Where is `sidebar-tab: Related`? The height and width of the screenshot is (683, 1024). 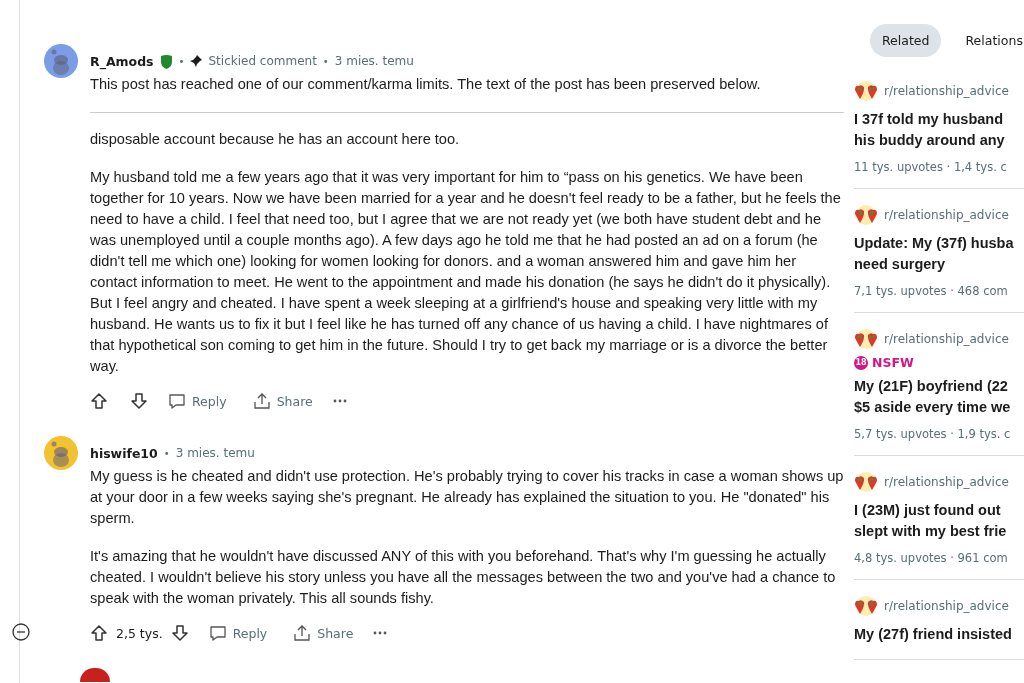 sidebar-tab: Related is located at coordinates (906, 40).